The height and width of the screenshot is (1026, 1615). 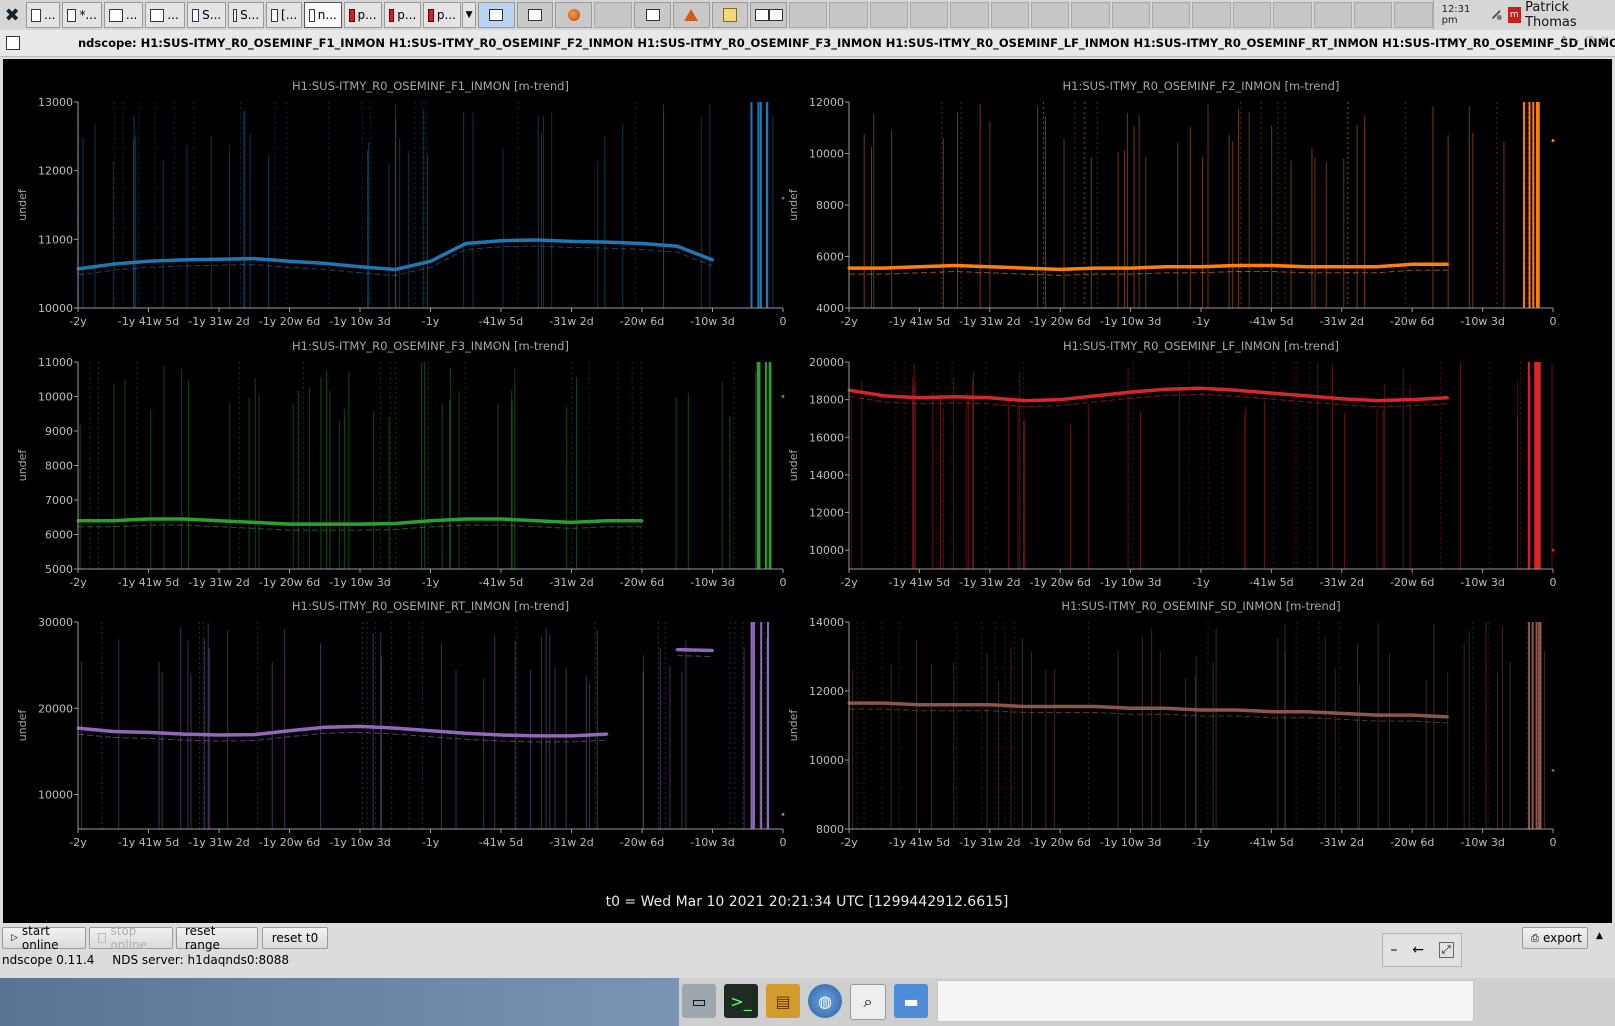 What do you see at coordinates (1564, 40) in the screenshot?
I see `shade-icon: ⇡` at bounding box center [1564, 40].